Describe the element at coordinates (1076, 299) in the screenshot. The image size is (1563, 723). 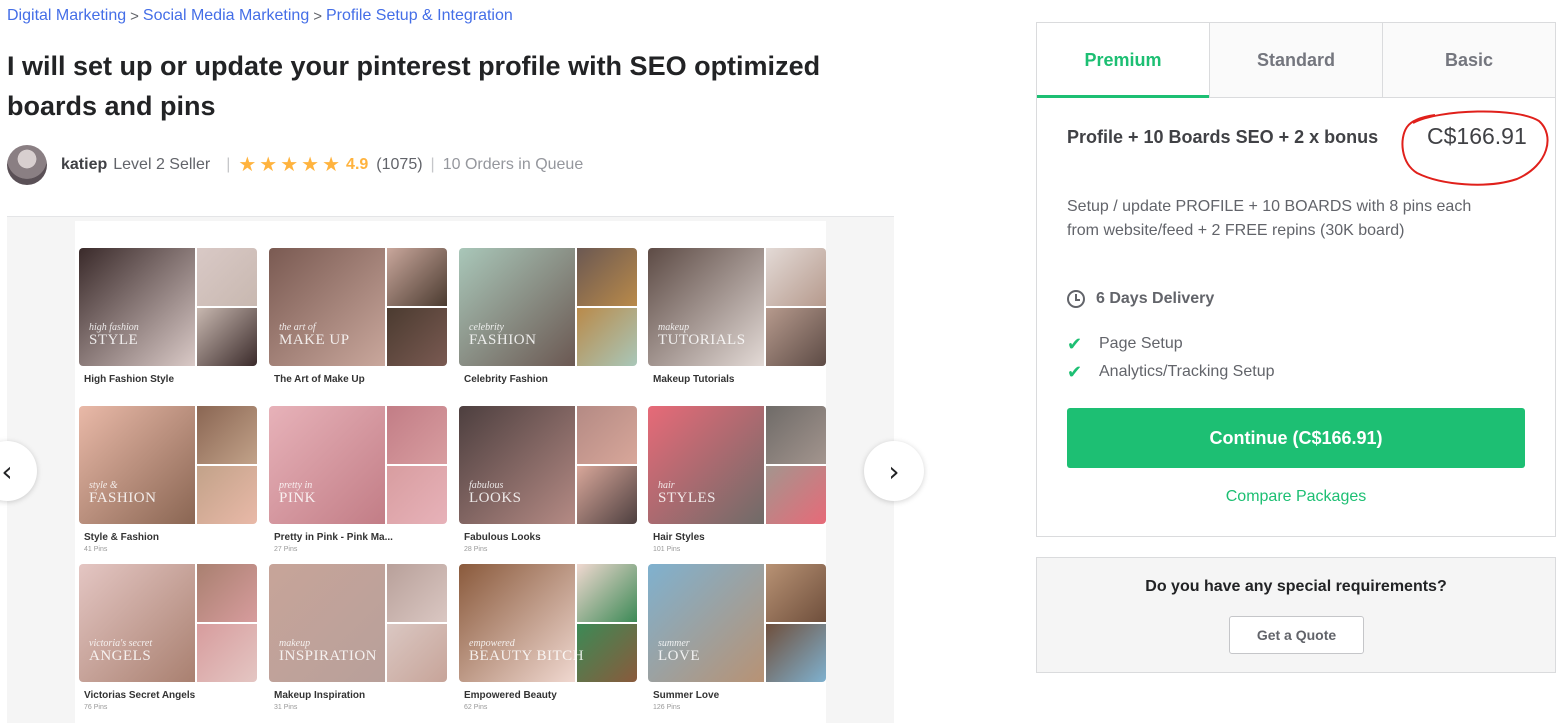
I see `clock-icon` at that location.